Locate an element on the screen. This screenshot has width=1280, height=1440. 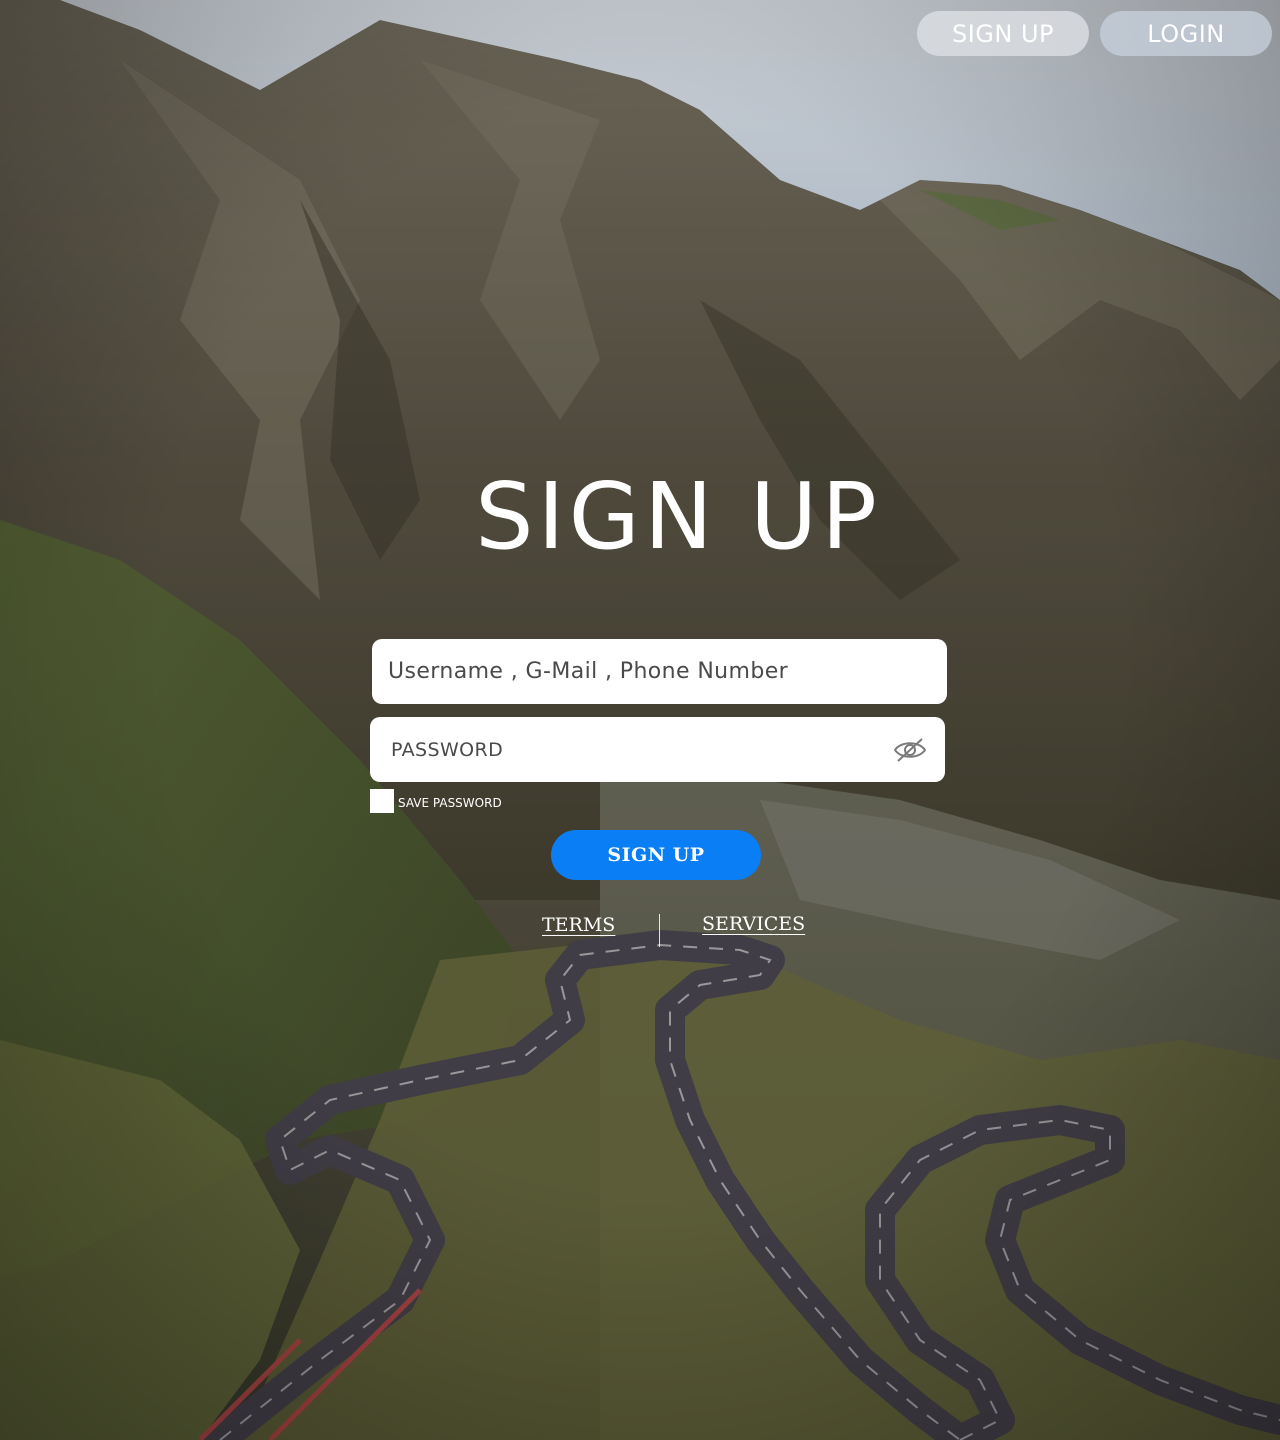
save-password-row: SAVE PASSWORD is located at coordinates (436, 801).